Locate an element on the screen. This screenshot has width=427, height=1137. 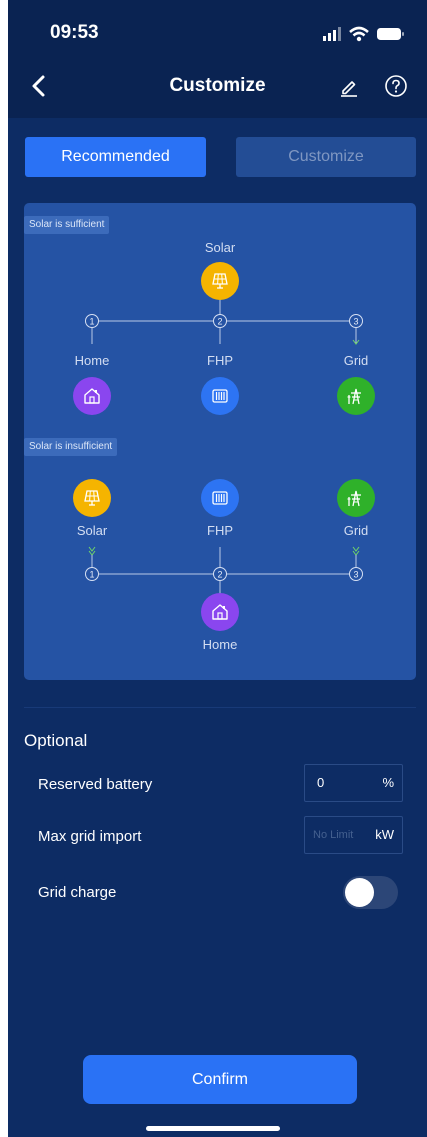
header is located at coordinates (217, 59).